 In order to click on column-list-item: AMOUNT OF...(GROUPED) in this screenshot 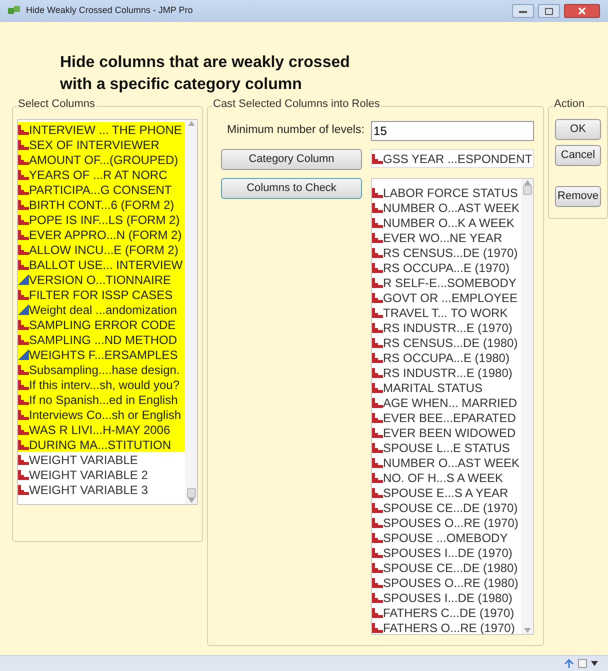, I will do `click(101, 159)`.